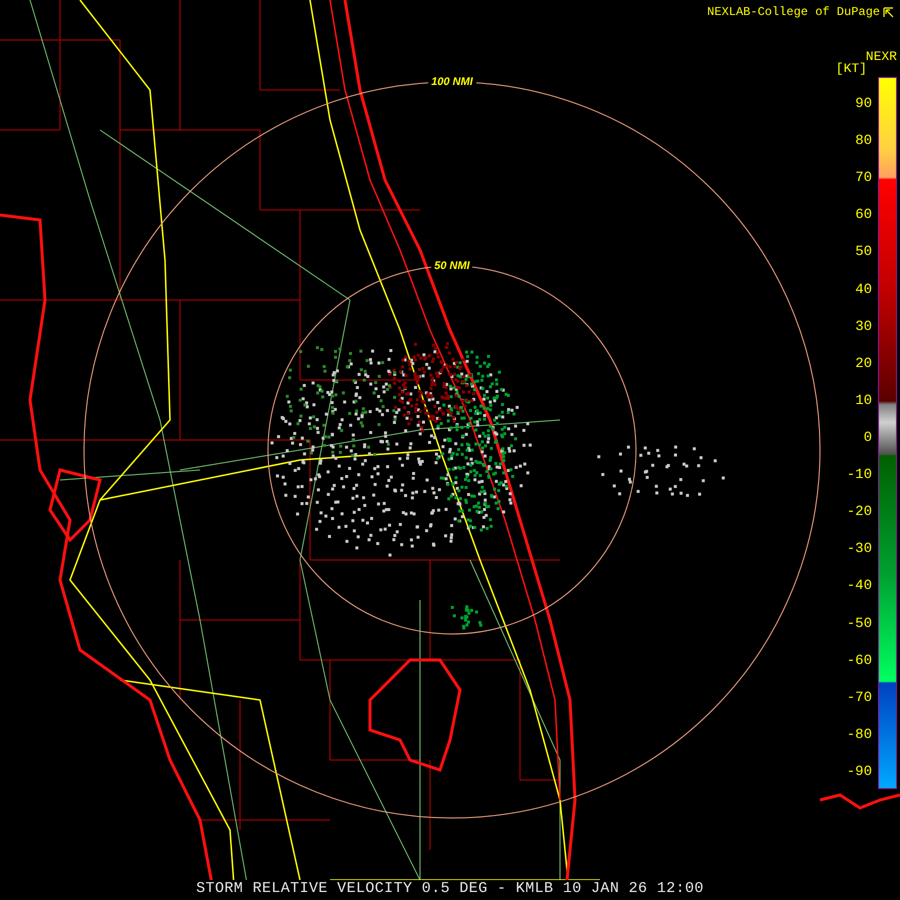  Describe the element at coordinates (859, 623) in the screenshot. I see `scale-tick-label: -50` at that location.